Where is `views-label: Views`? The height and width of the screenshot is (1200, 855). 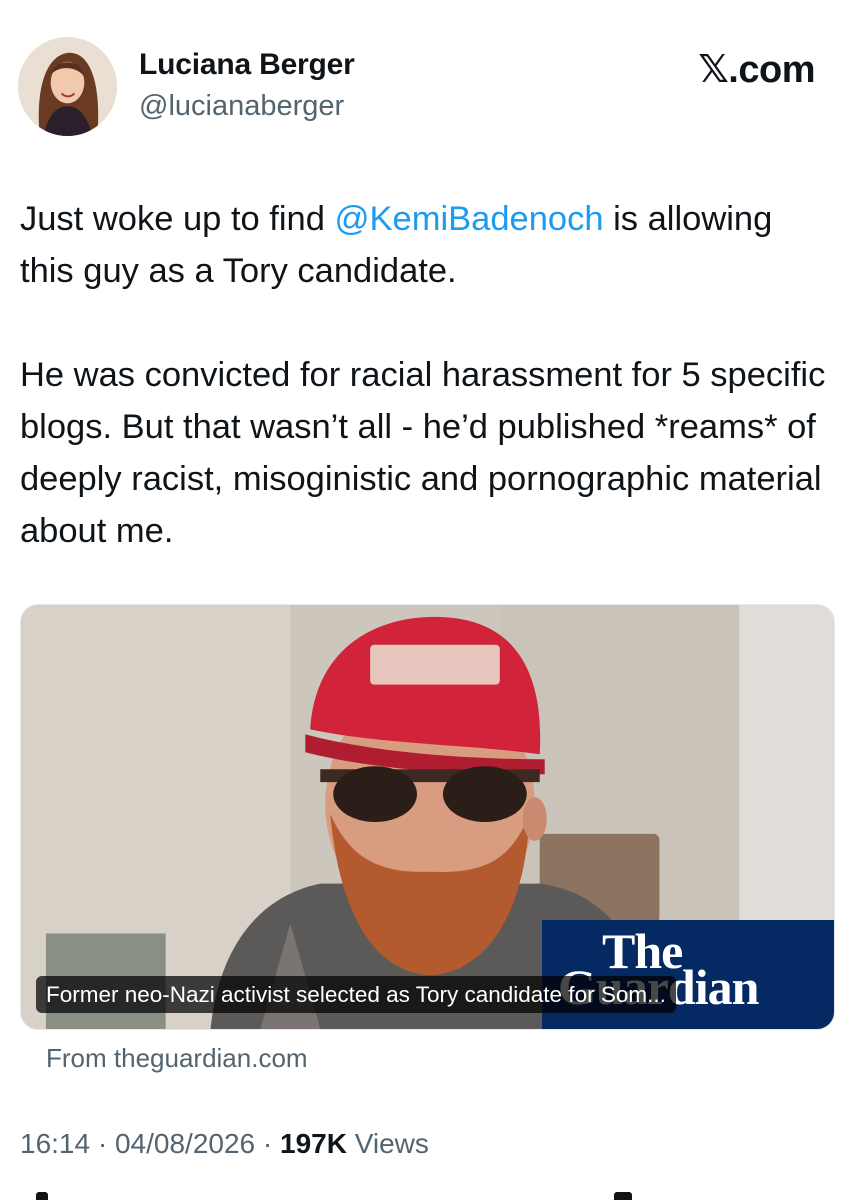 views-label: Views is located at coordinates (391, 1143).